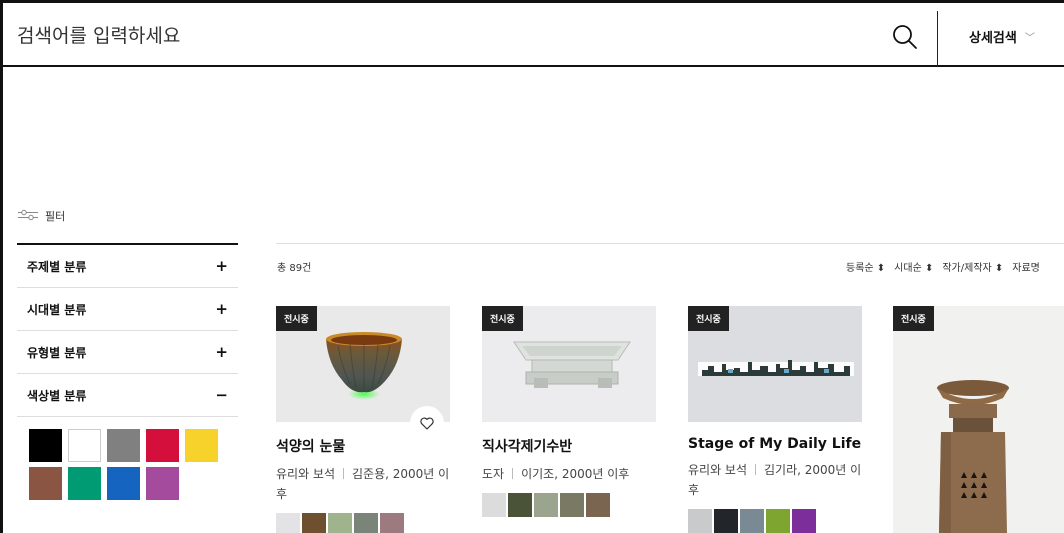  What do you see at coordinates (442, 36) in the screenshot?
I see `search-input` at bounding box center [442, 36].